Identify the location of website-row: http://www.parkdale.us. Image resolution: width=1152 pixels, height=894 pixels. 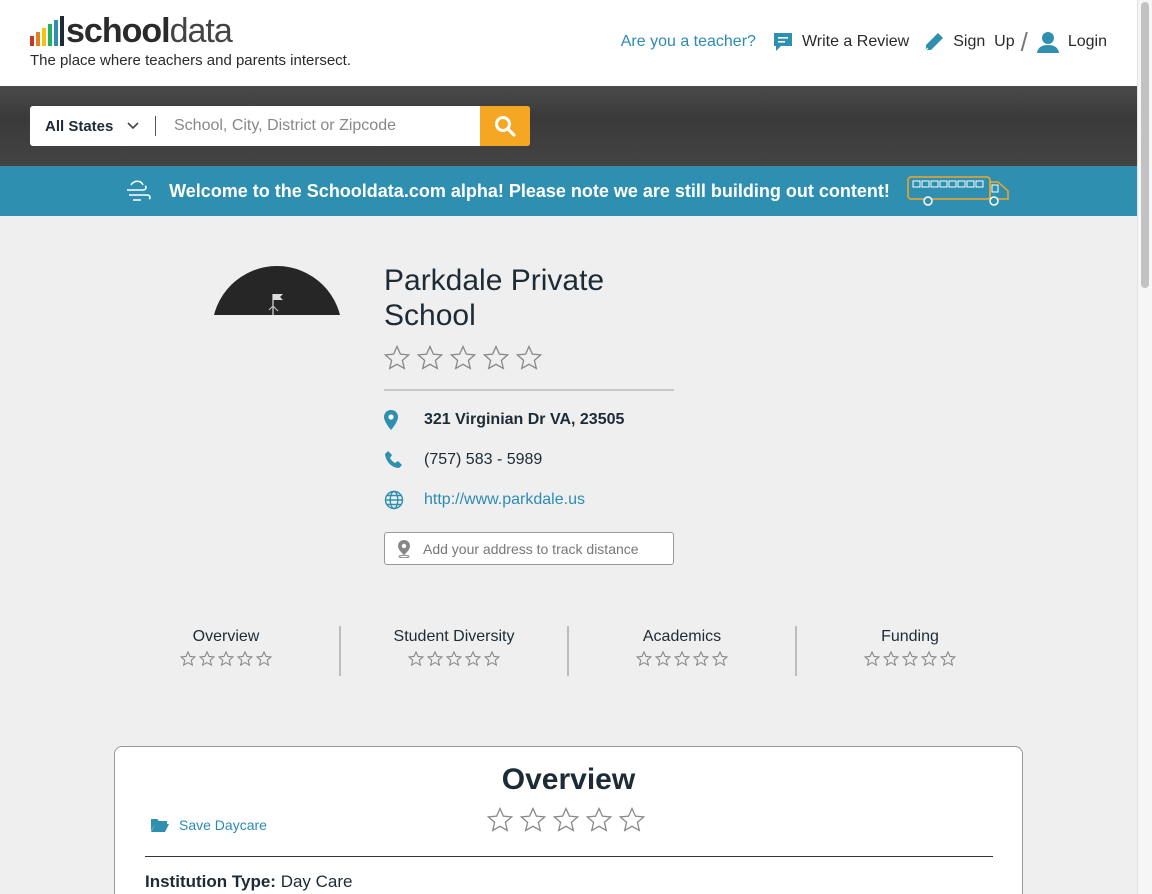
(484, 500).